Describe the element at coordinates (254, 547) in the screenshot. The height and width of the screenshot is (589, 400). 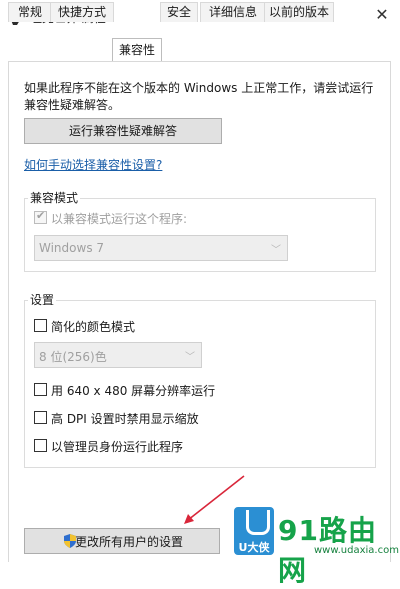
I see `watermark-brand-small: U大侠` at that location.